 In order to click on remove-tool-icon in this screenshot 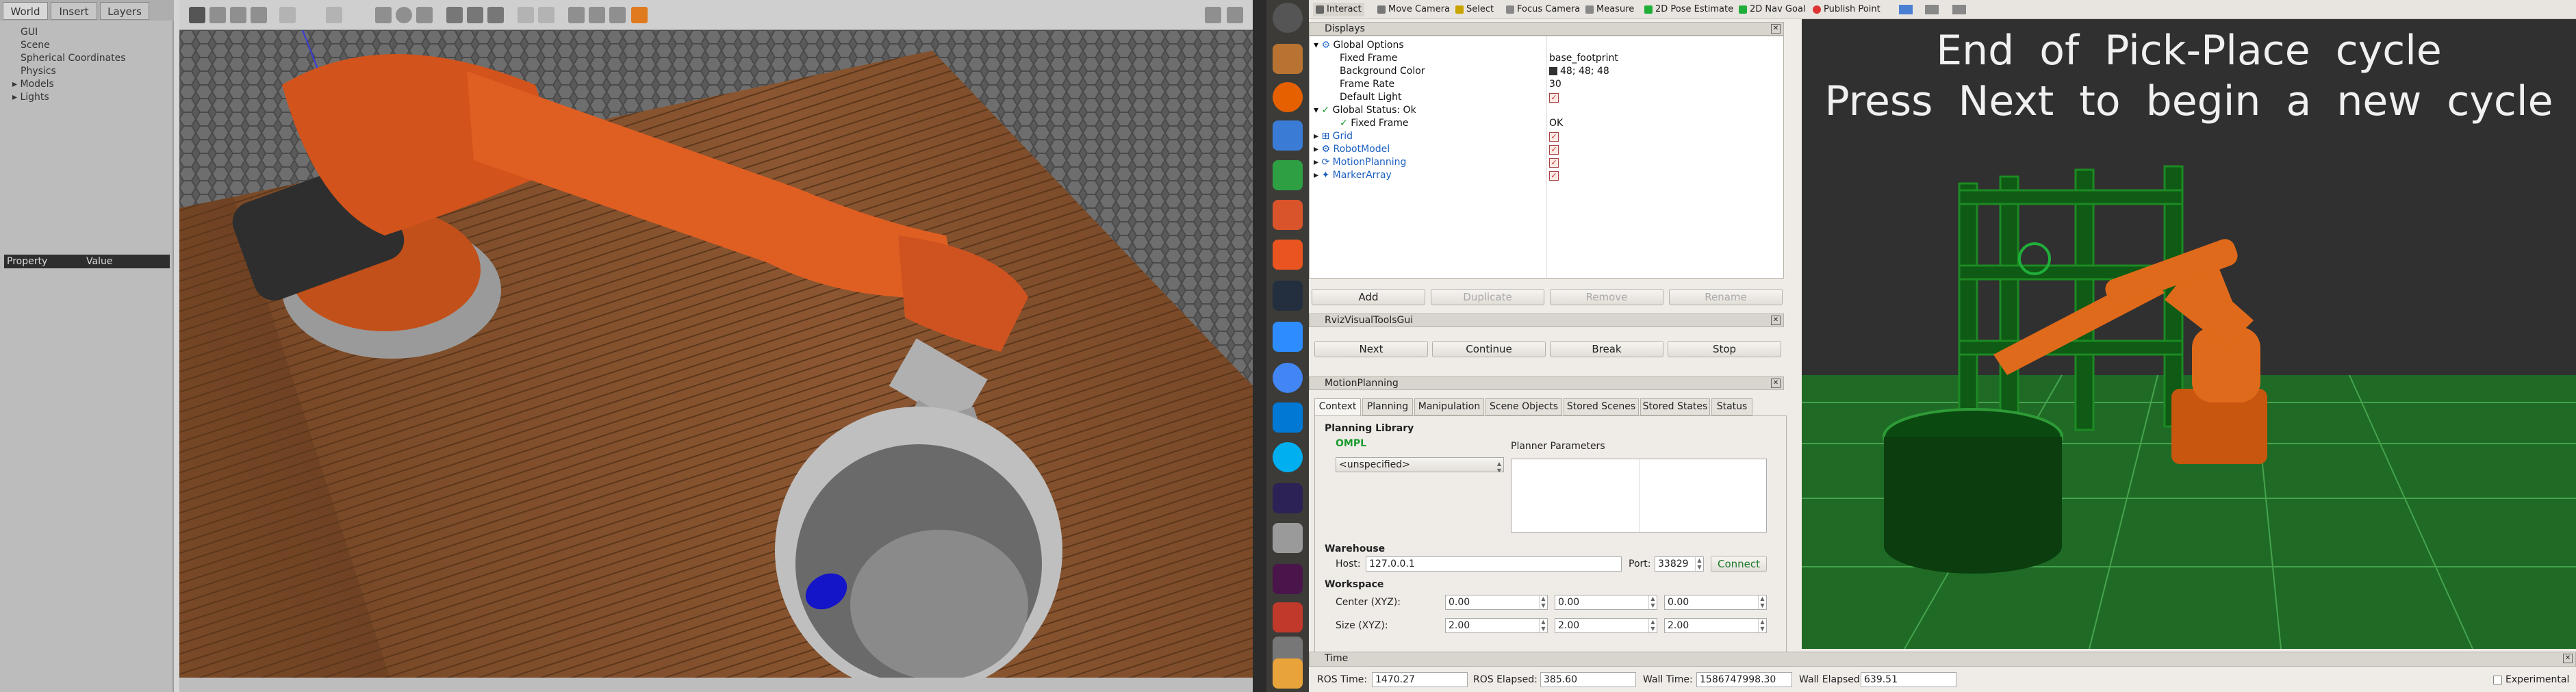, I will do `click(1932, 9)`.